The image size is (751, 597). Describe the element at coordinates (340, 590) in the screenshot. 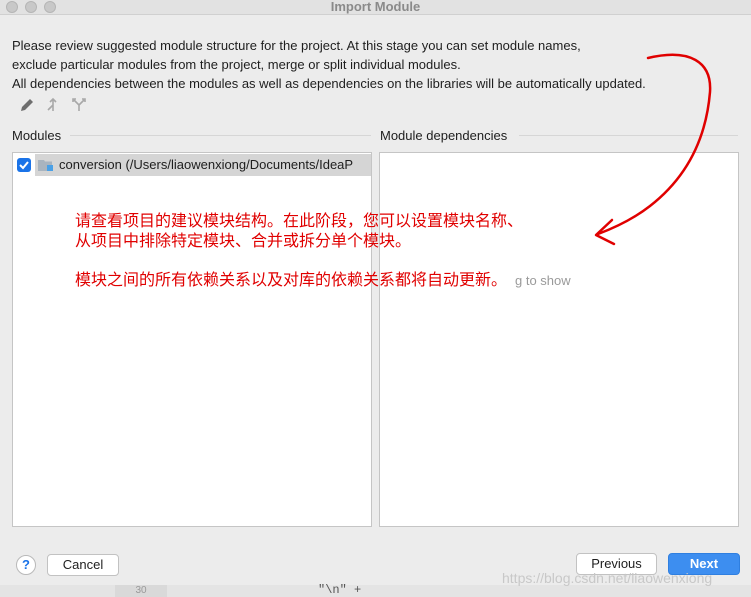

I see `background-code: "\n" +` at that location.